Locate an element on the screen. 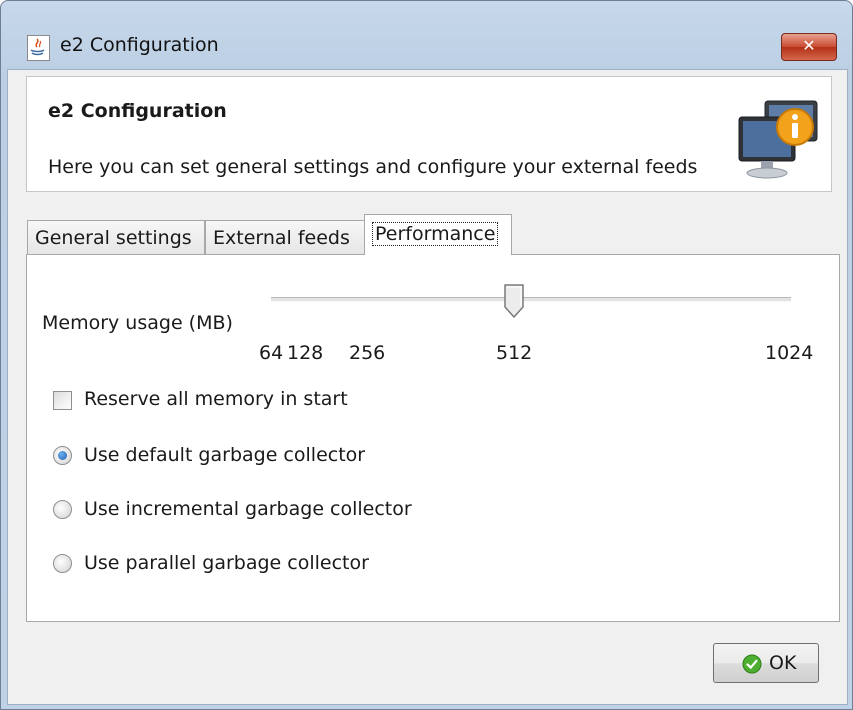 The width and height of the screenshot is (853, 710). slider-tick-label: 1024 is located at coordinates (789, 353).